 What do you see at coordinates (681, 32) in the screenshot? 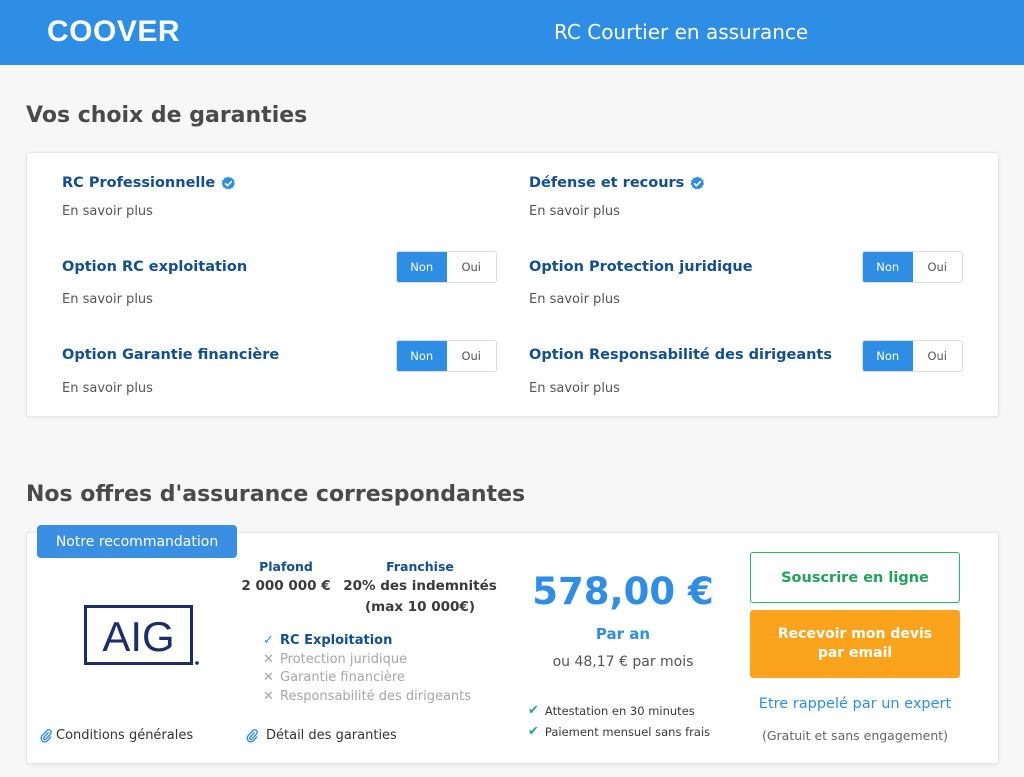
I see `header-title: RC Courtier en assurance` at bounding box center [681, 32].